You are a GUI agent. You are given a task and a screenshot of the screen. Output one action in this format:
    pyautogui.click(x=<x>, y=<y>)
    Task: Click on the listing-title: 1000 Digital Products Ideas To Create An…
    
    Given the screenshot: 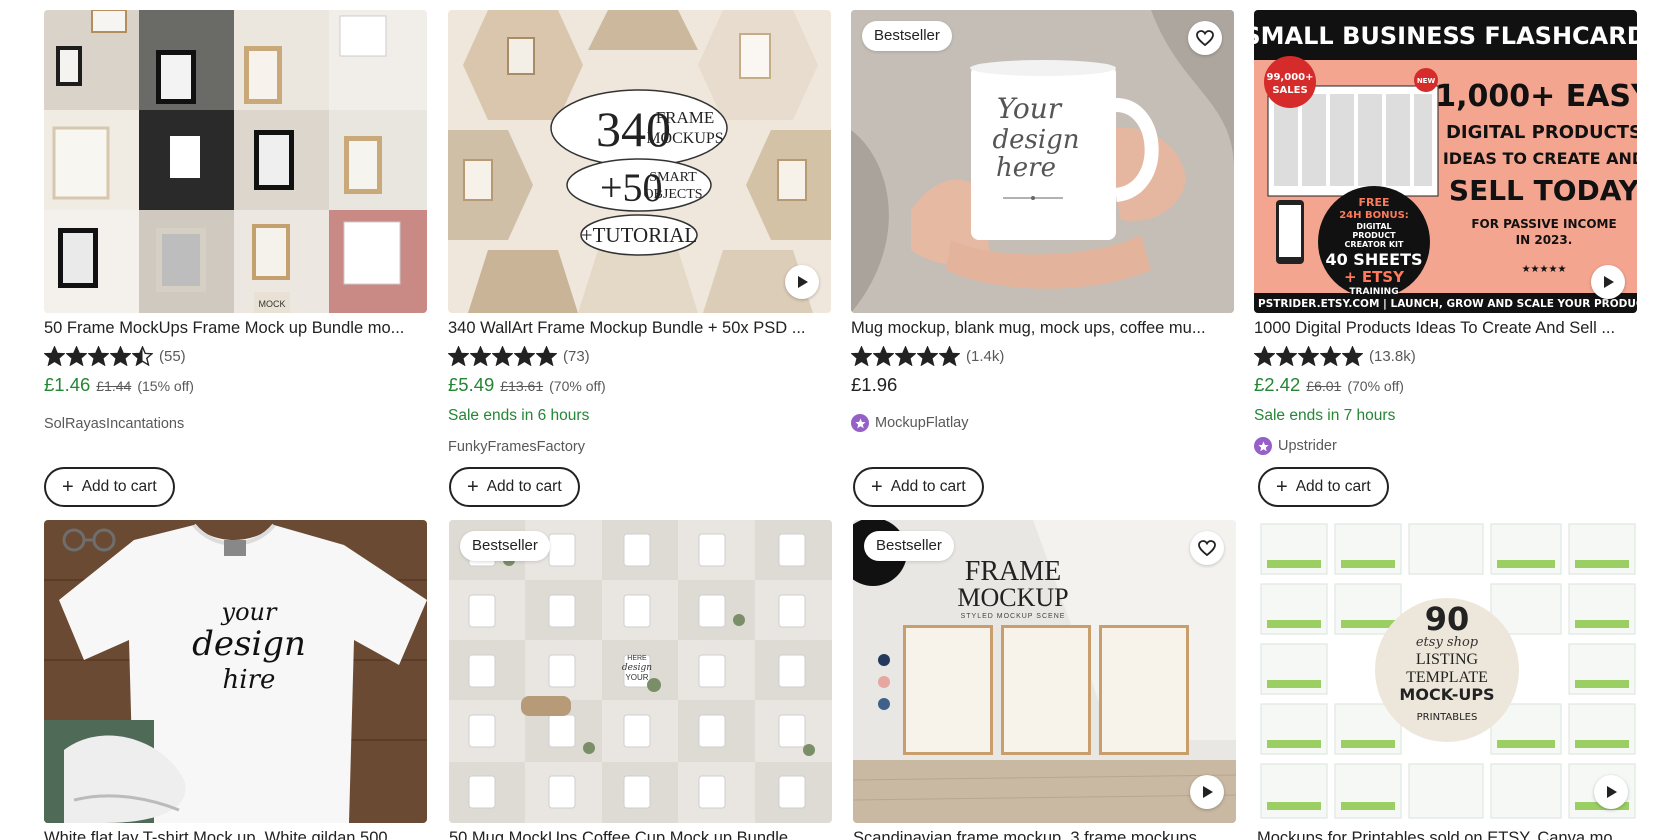 What is the action you would take?
    pyautogui.click(x=1445, y=328)
    